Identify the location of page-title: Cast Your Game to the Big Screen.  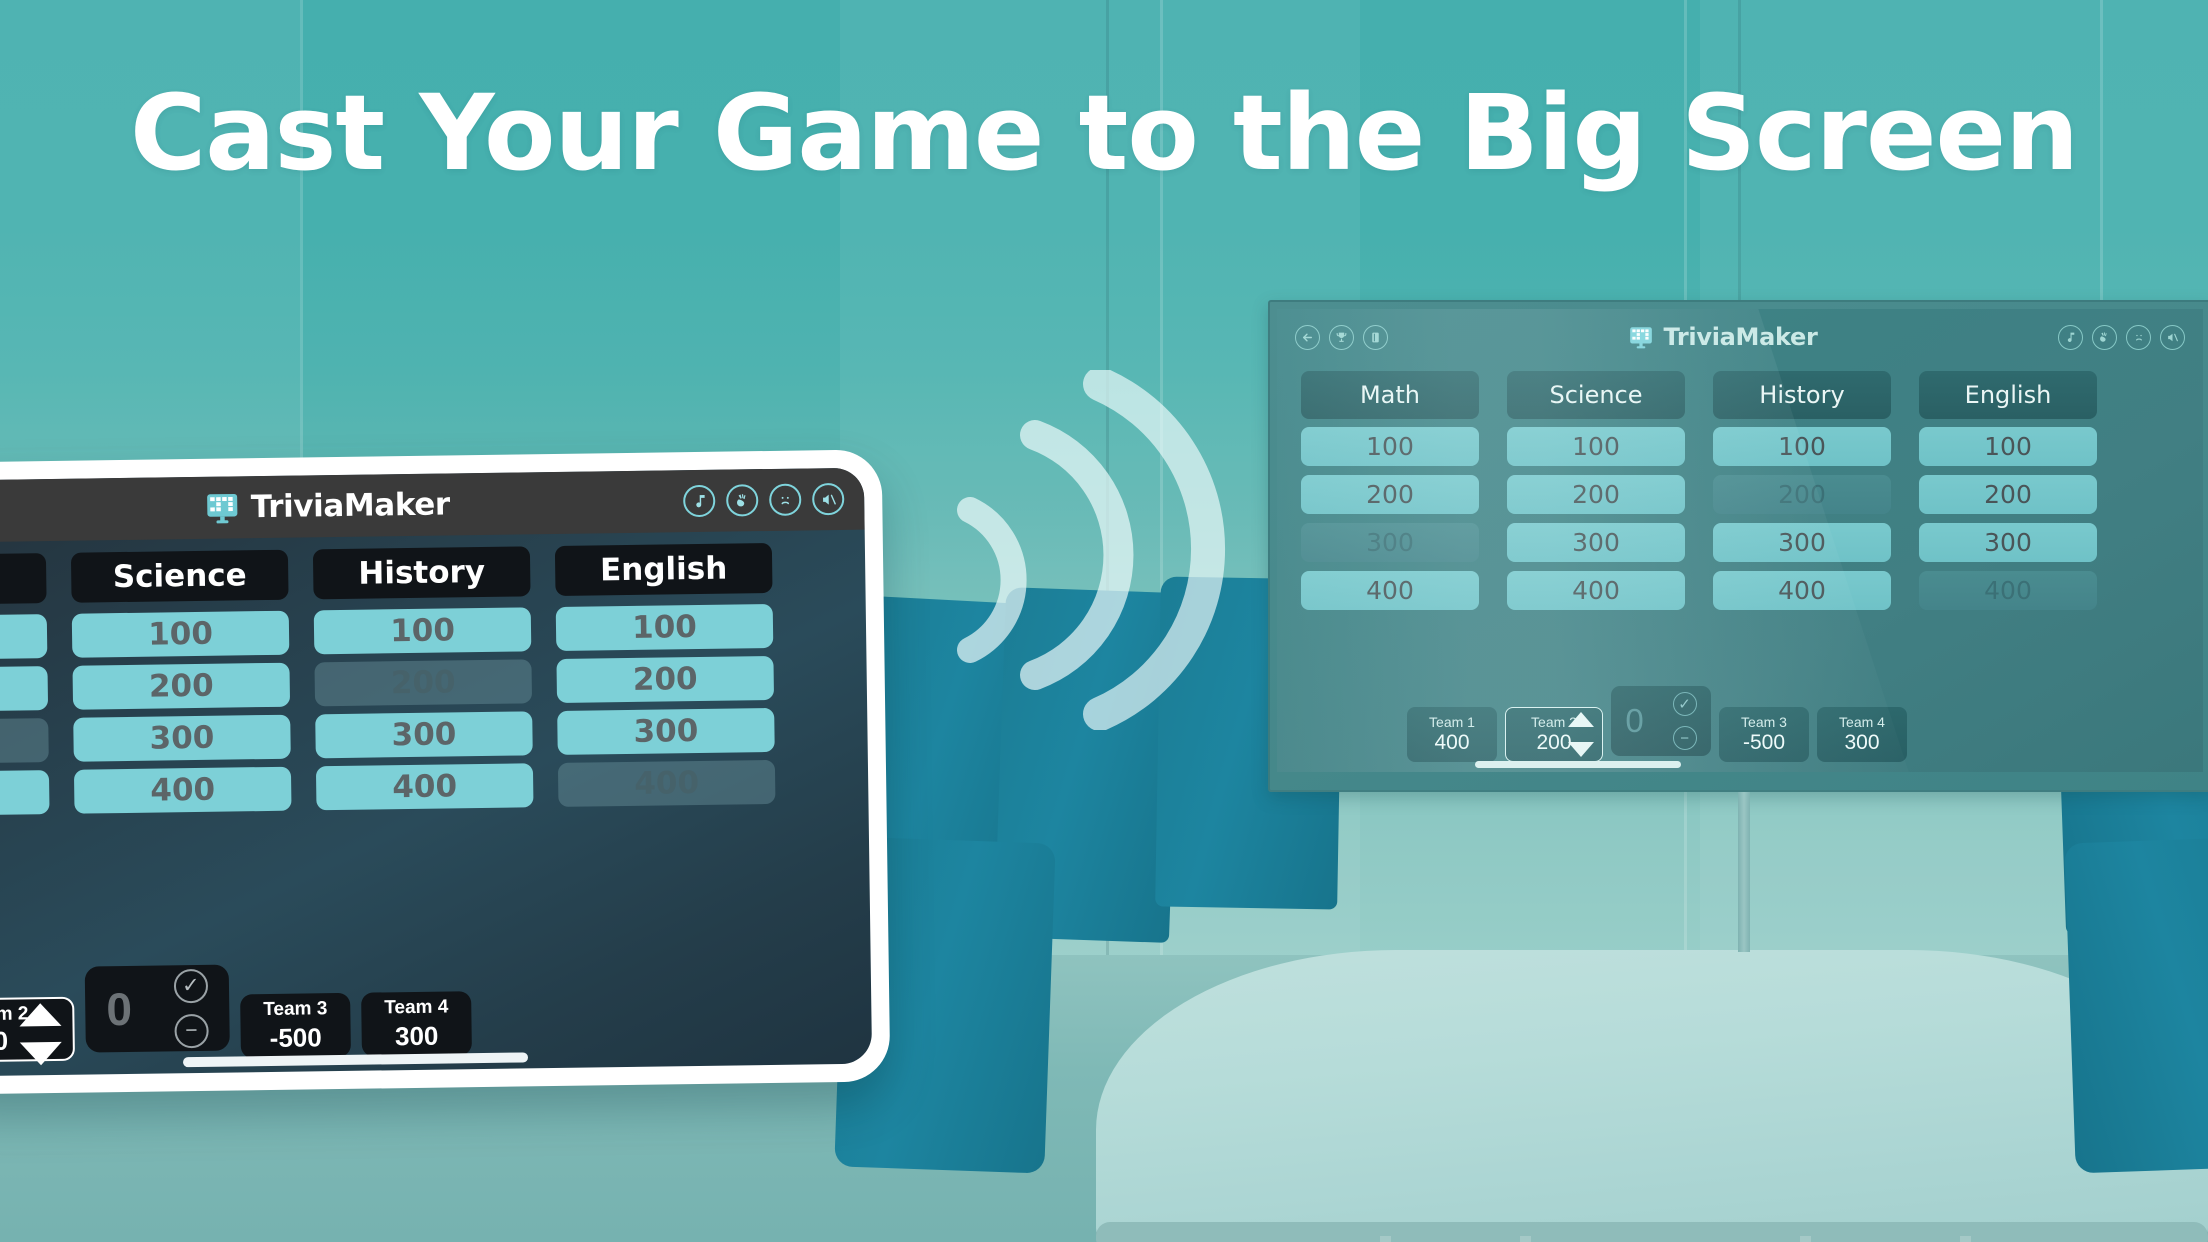
(1104, 133).